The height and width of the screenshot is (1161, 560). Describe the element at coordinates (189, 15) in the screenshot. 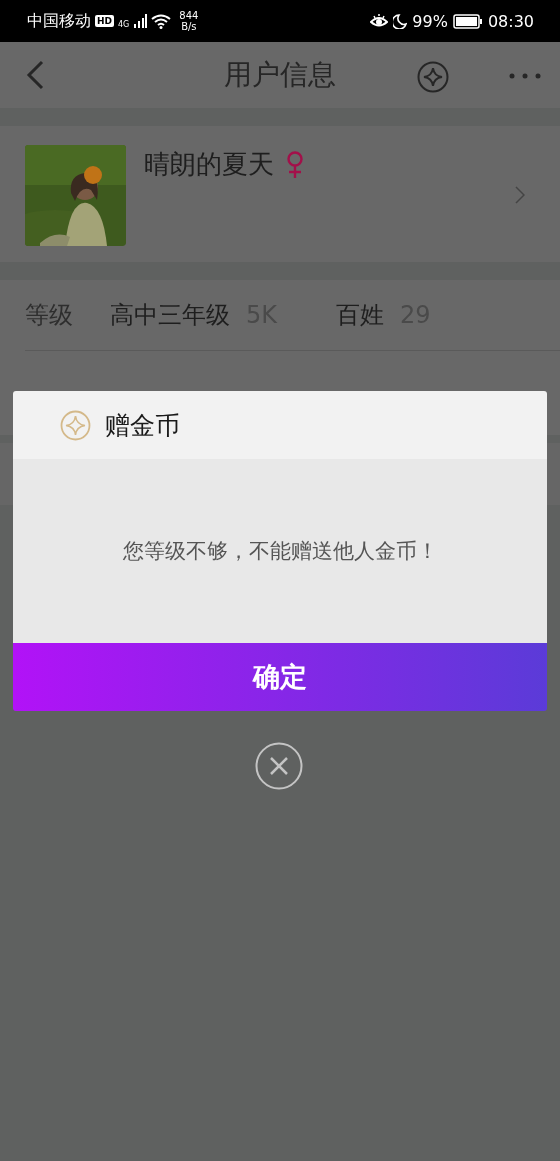

I see `speed-value: 844` at that location.